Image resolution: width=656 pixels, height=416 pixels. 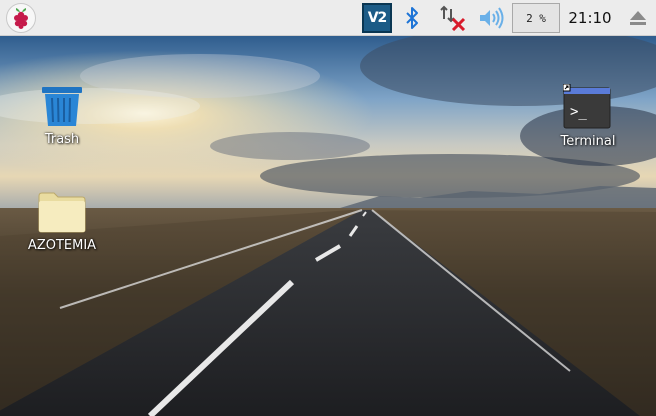 I want to click on bluetooth-icon, so click(x=412, y=18).